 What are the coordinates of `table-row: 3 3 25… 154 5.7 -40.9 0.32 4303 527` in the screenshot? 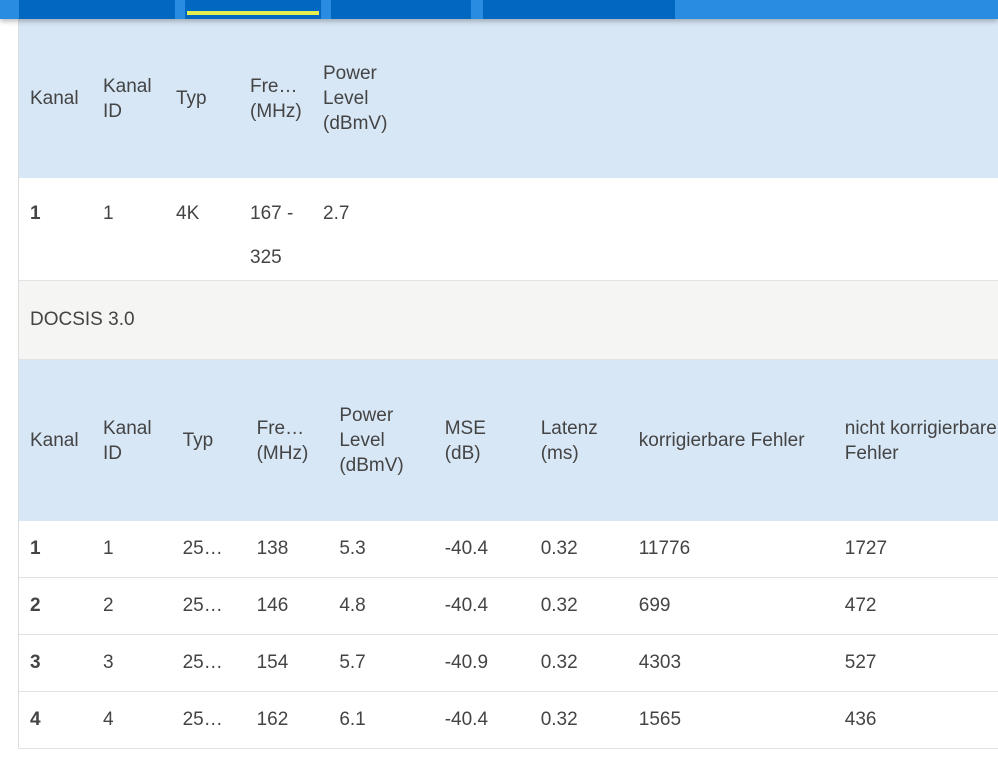 It's located at (508, 663).